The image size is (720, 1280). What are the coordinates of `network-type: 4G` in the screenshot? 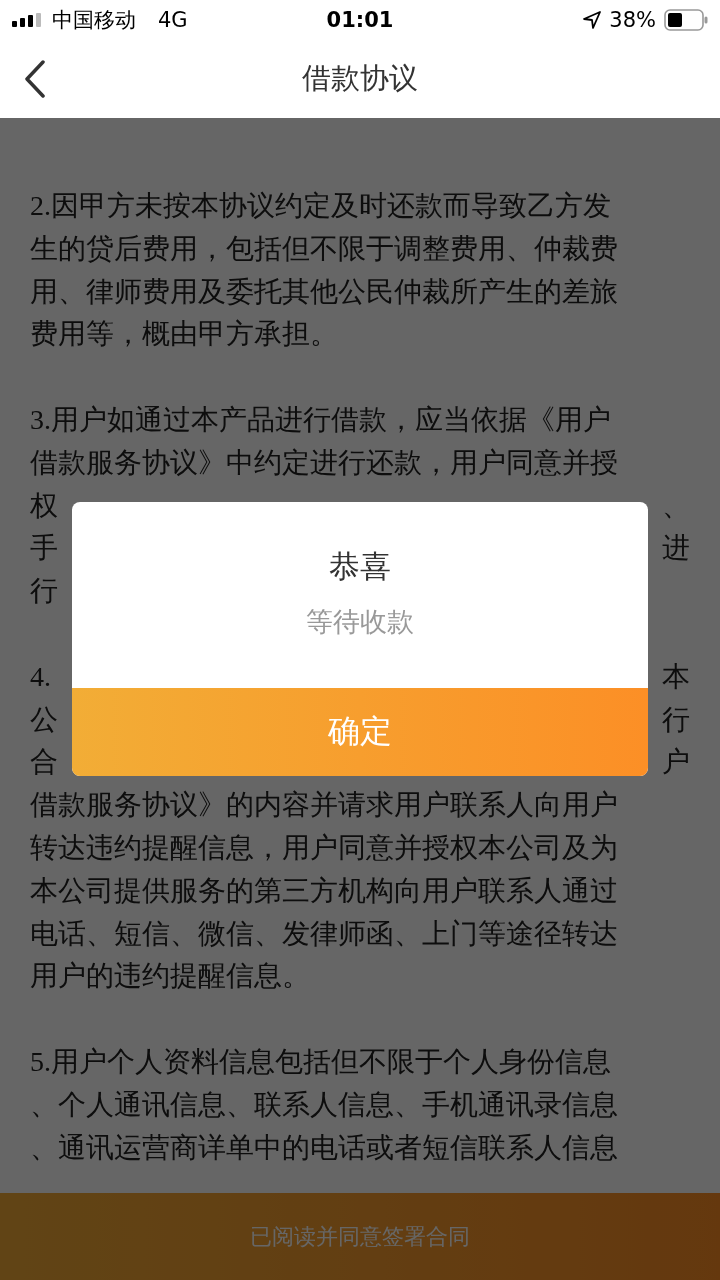 It's located at (173, 20).